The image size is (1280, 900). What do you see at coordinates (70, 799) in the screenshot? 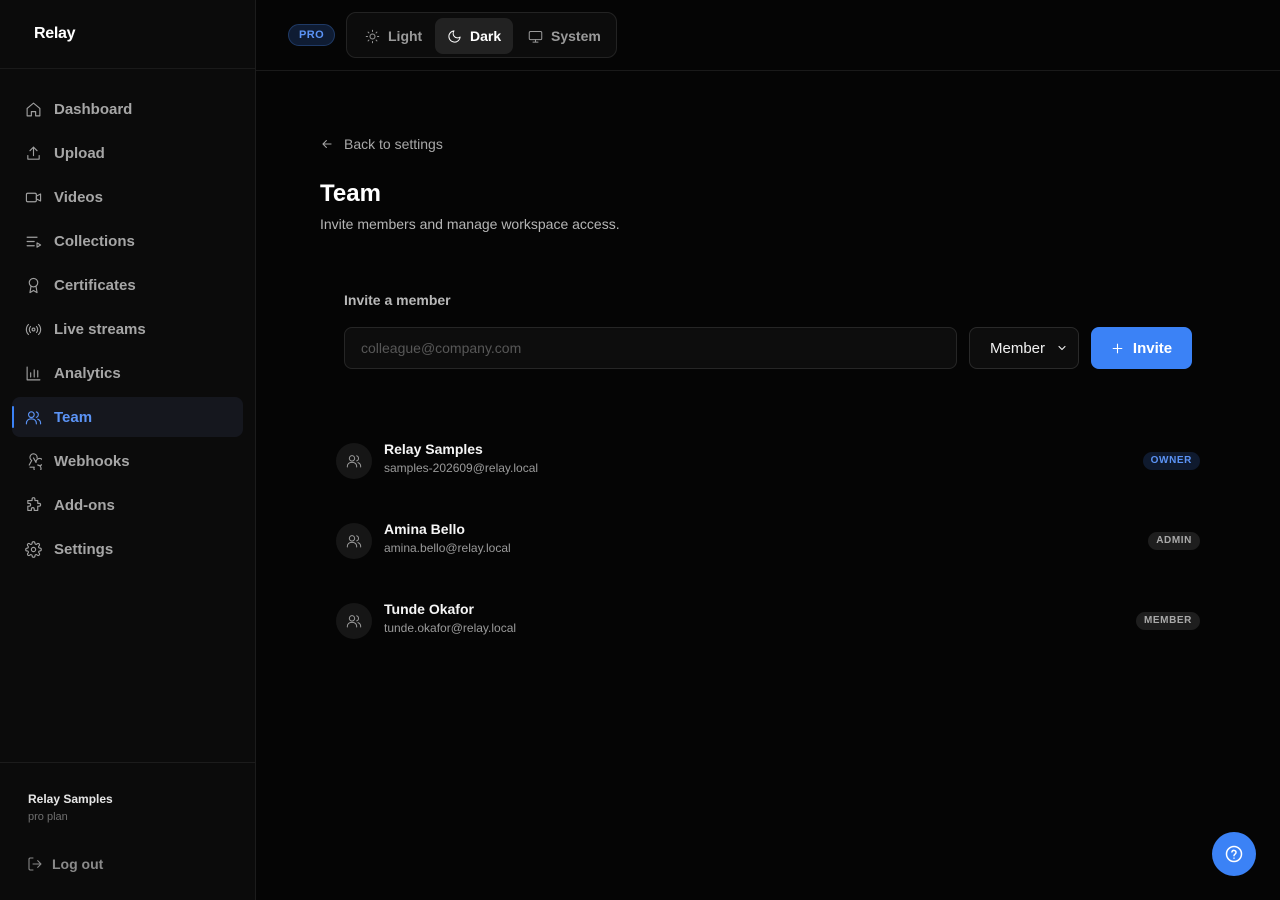
I see `user-name: Relay Samples` at bounding box center [70, 799].